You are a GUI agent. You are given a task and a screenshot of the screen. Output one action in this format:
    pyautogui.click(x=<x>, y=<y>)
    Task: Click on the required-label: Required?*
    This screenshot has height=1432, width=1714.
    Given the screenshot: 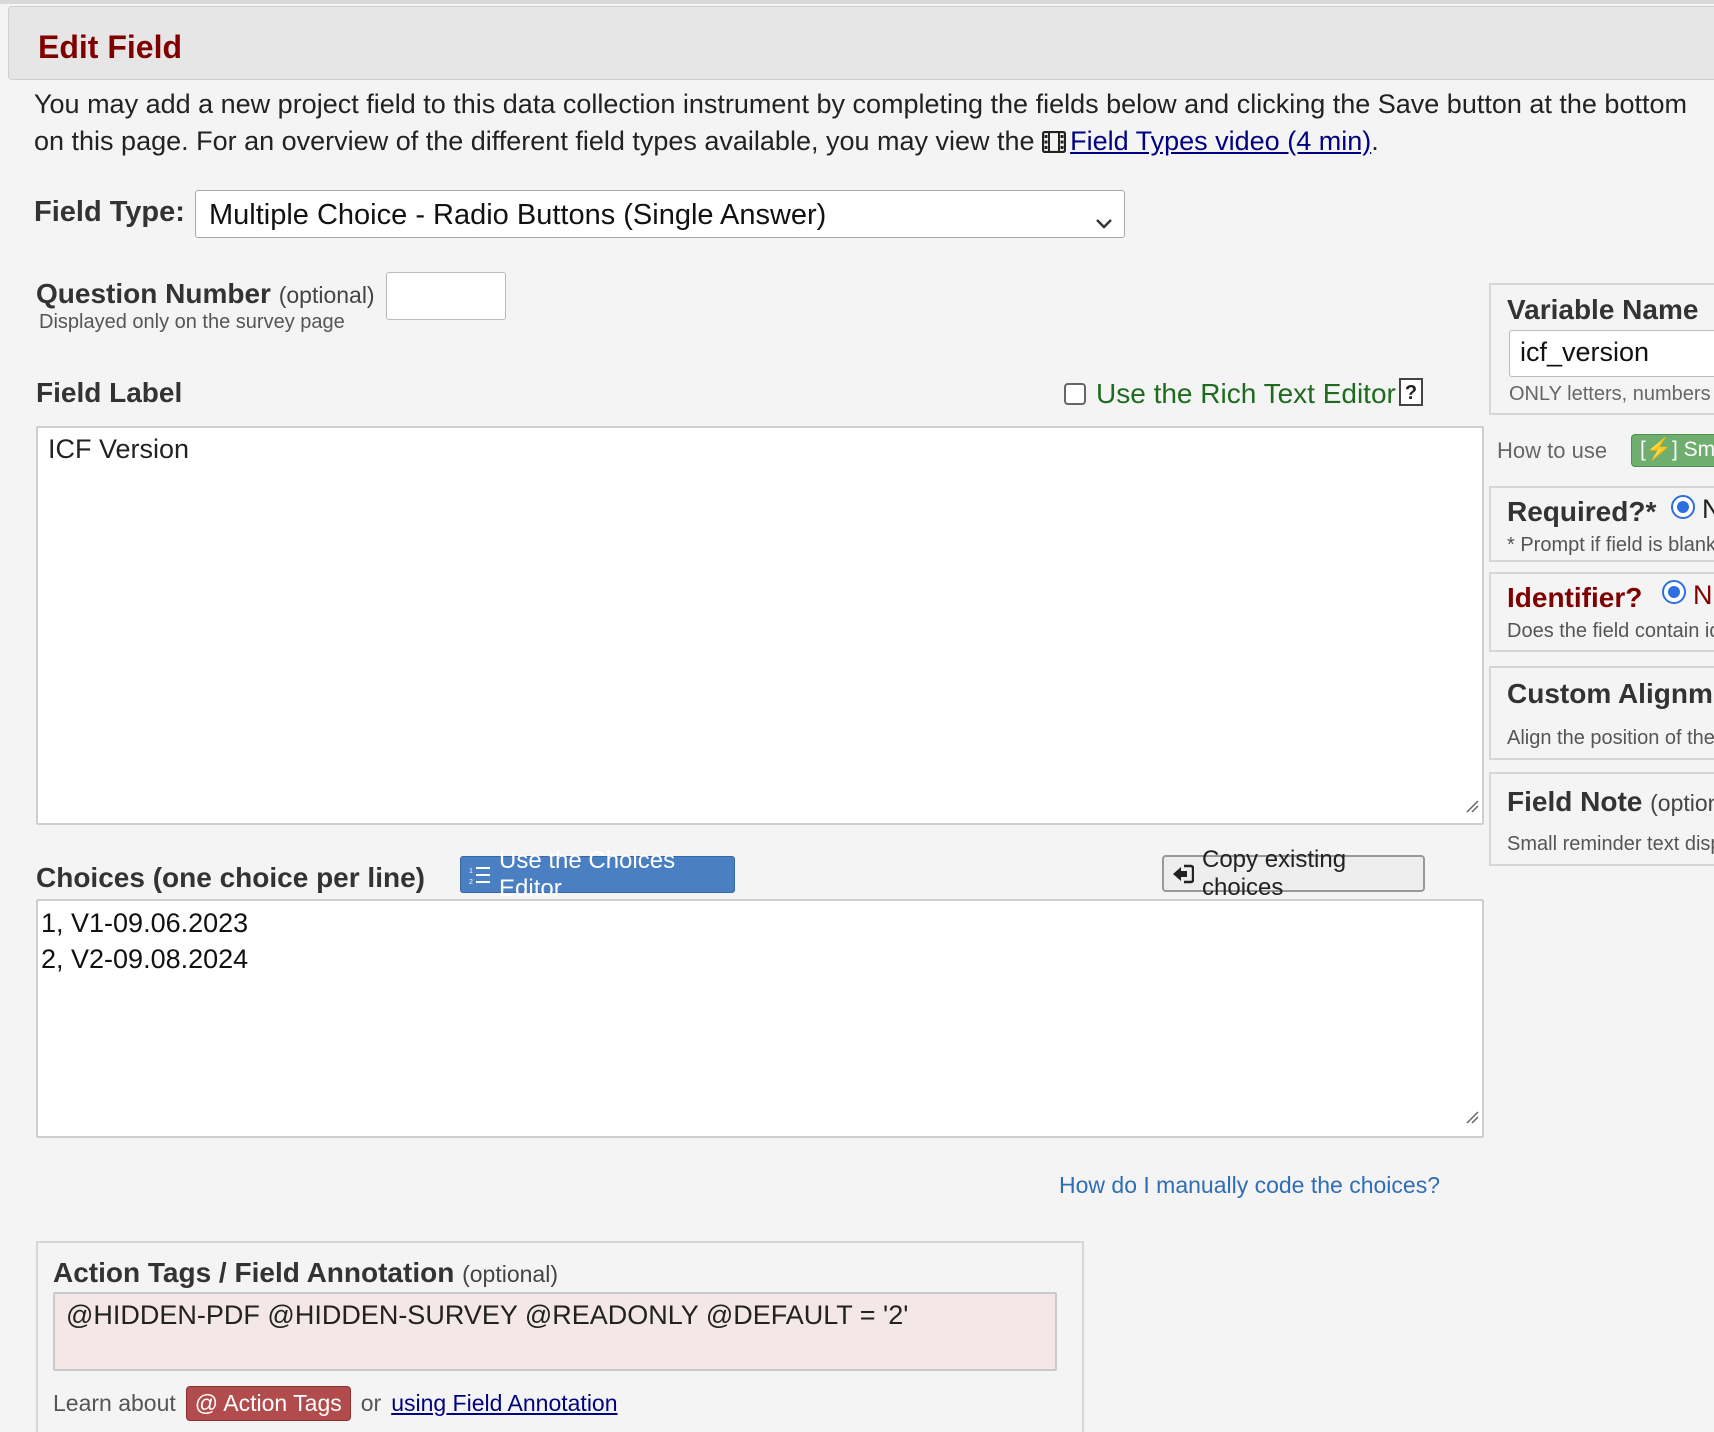 What is the action you would take?
    pyautogui.click(x=1582, y=511)
    